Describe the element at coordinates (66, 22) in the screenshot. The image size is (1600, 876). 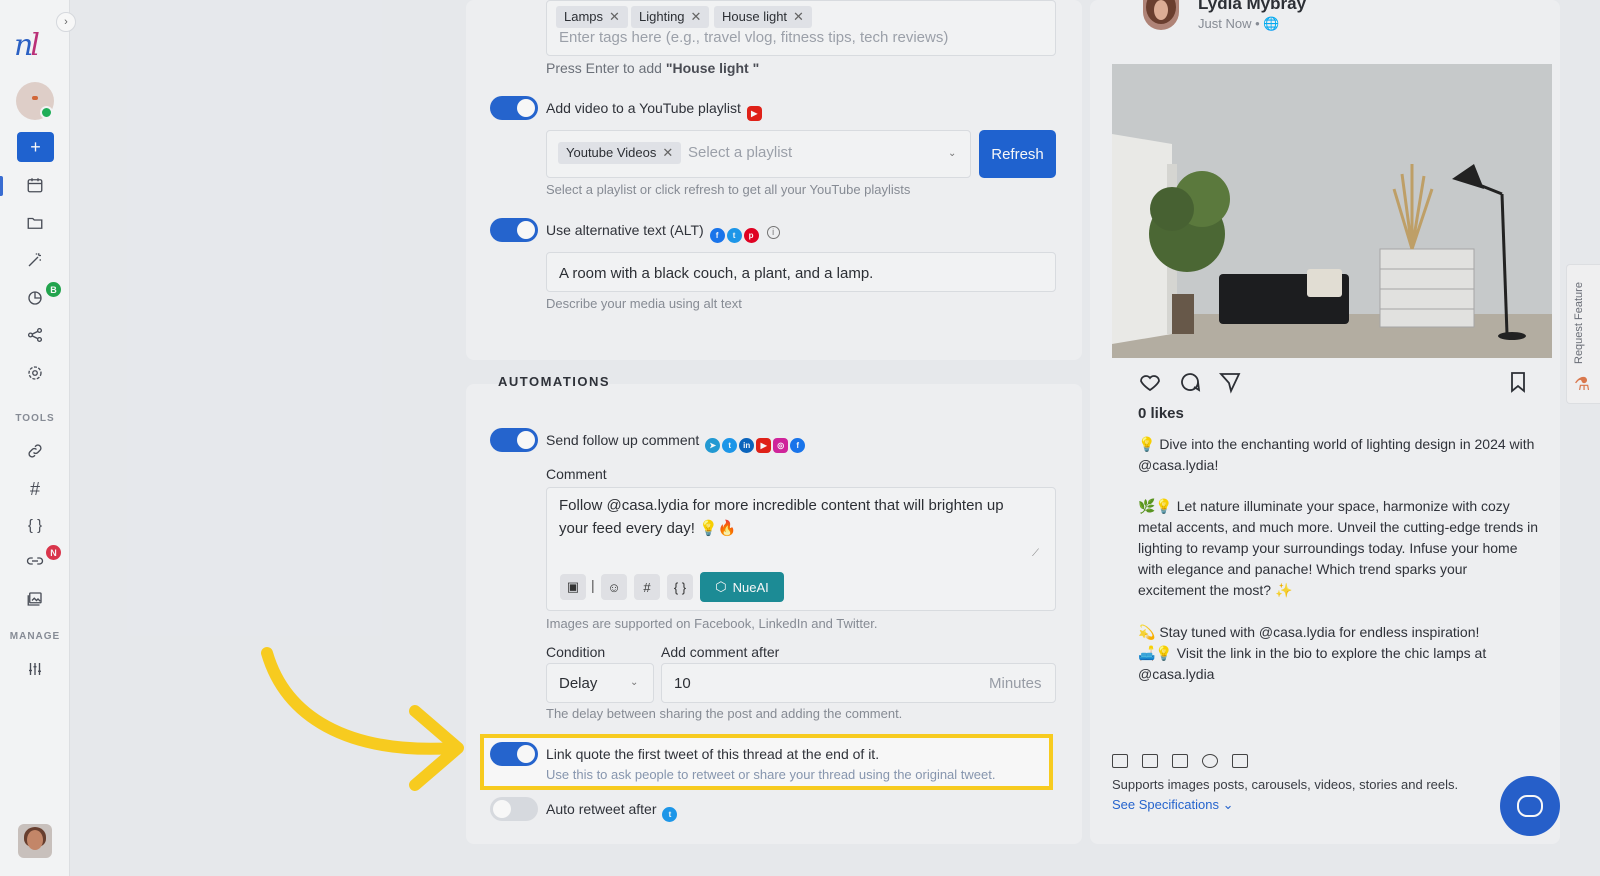
I see `collapse-sidebar-button: ›` at that location.